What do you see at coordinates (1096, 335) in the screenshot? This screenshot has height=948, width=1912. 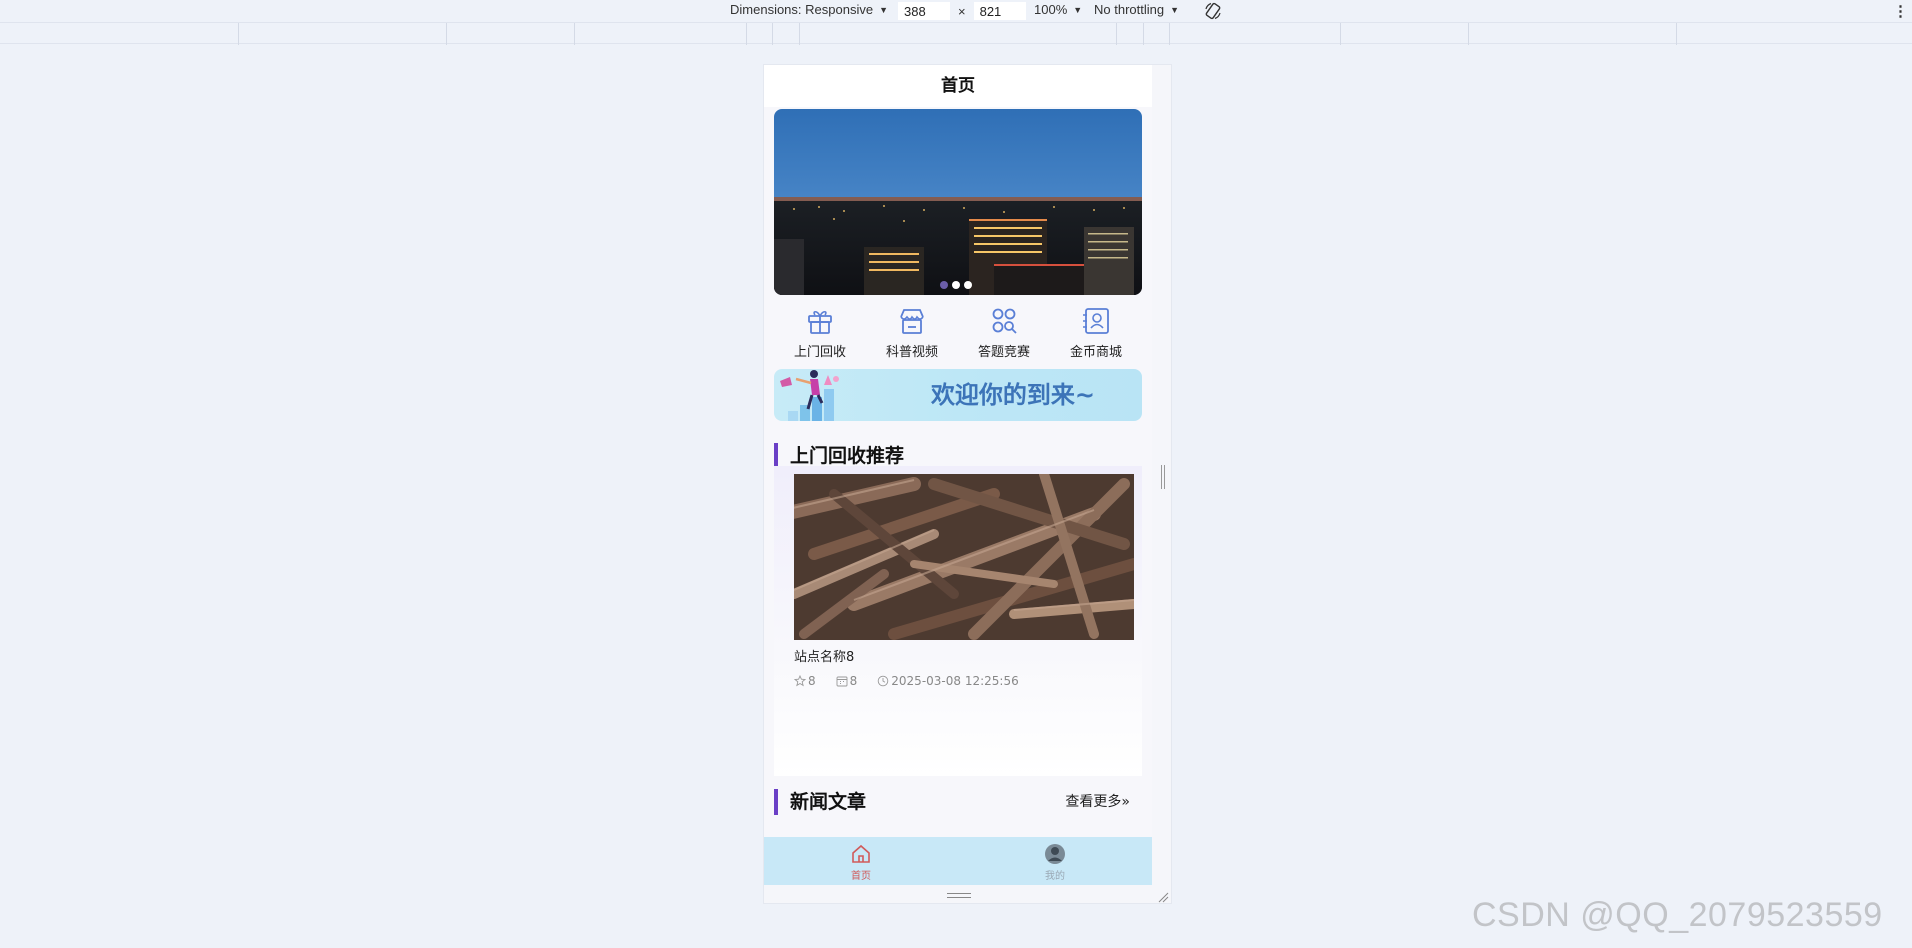 I see `quick-menu-item-mall: 金币商城` at bounding box center [1096, 335].